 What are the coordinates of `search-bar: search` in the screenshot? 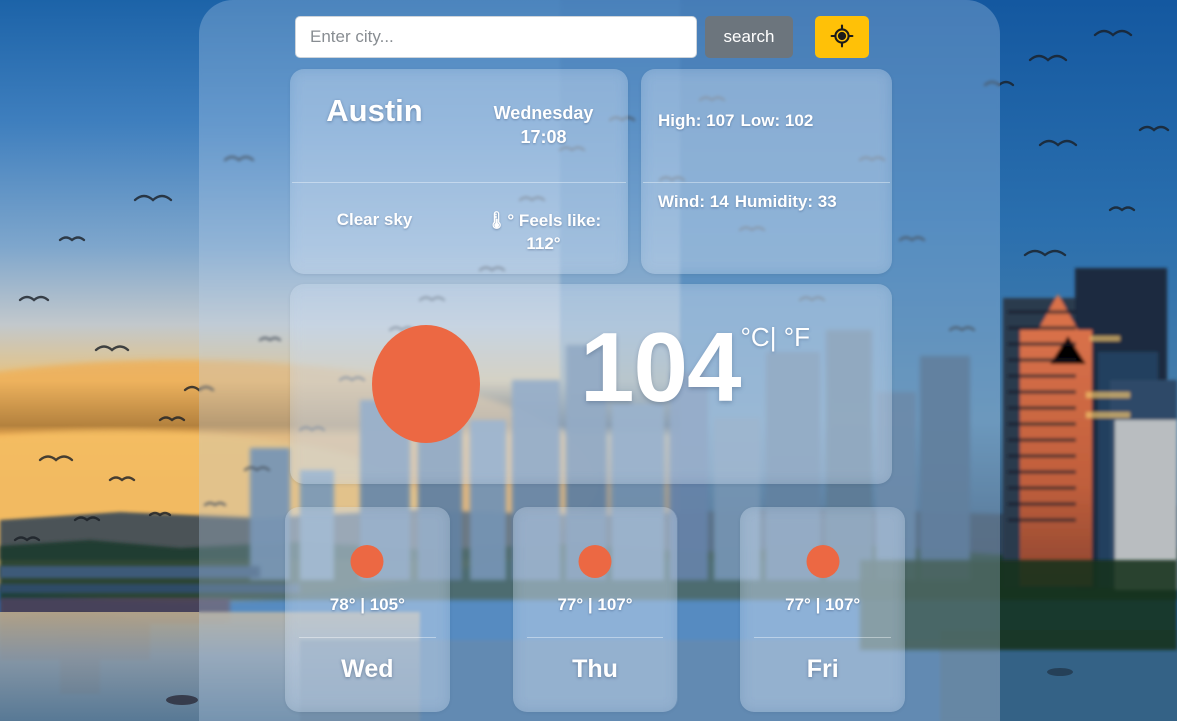 It's located at (582, 37).